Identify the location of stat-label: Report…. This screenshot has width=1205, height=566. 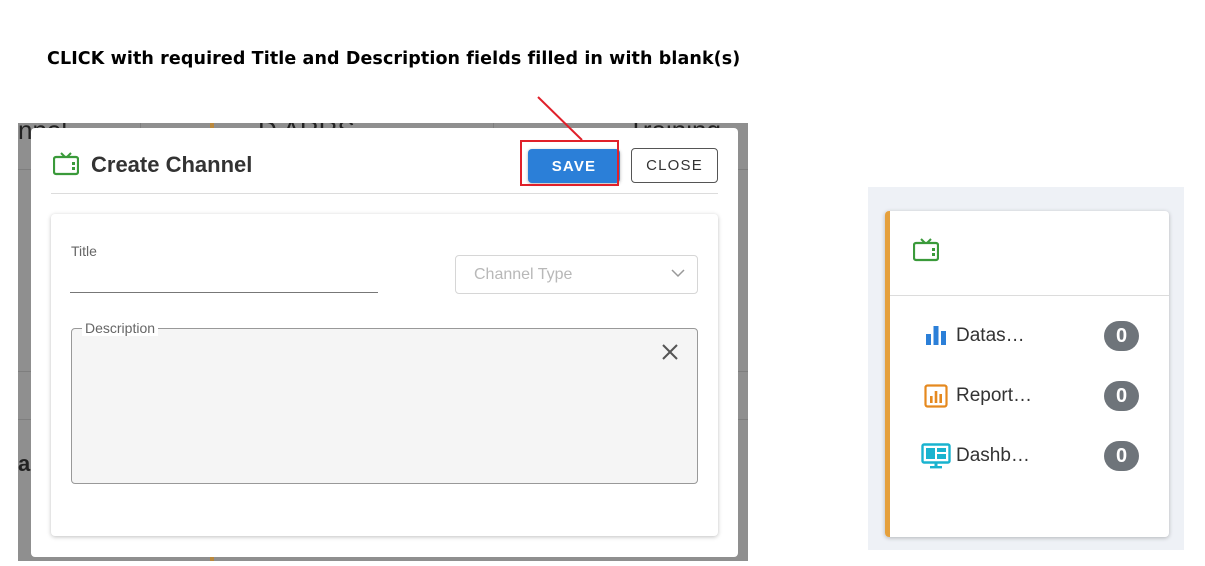
(994, 395).